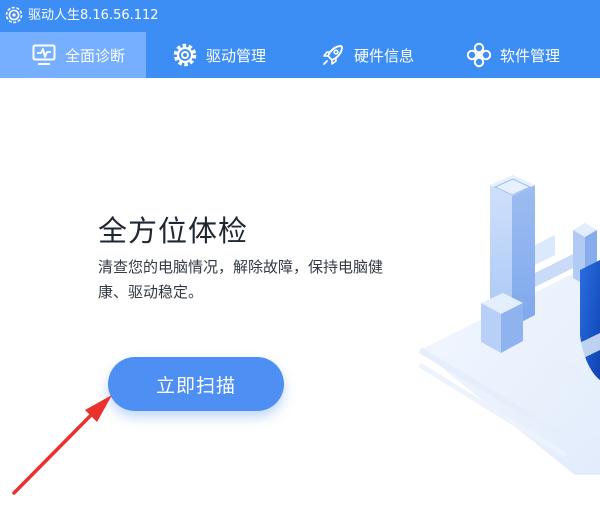 The width and height of the screenshot is (600, 522). I want to click on title-bar: 驱动人生8.16.56.112, so click(300, 16).